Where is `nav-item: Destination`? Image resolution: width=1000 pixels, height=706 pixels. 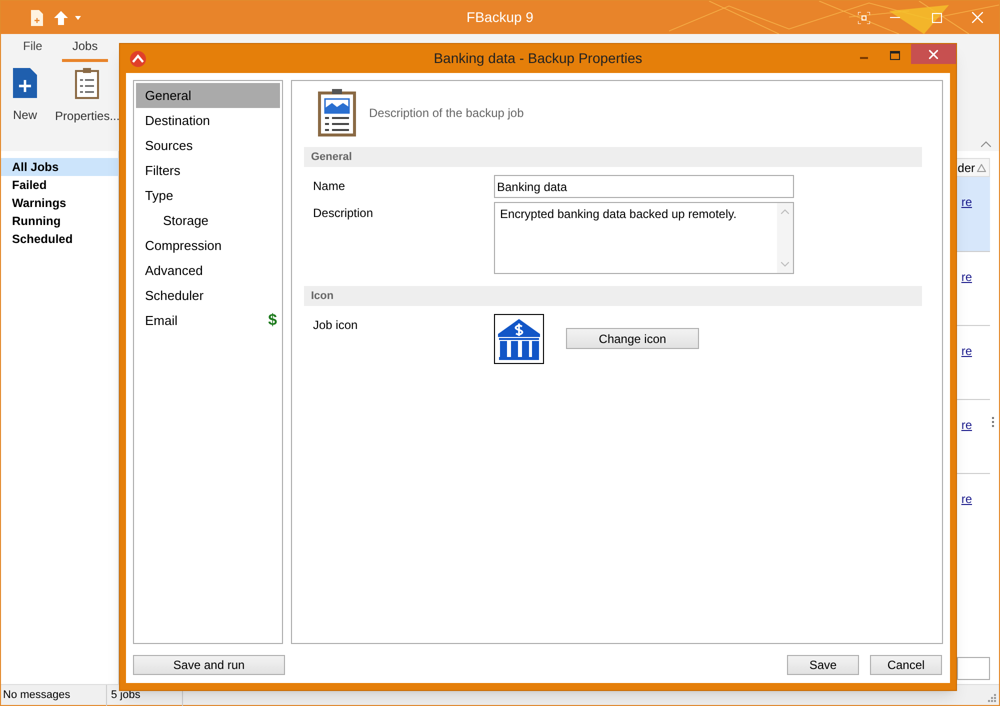 nav-item: Destination is located at coordinates (208, 120).